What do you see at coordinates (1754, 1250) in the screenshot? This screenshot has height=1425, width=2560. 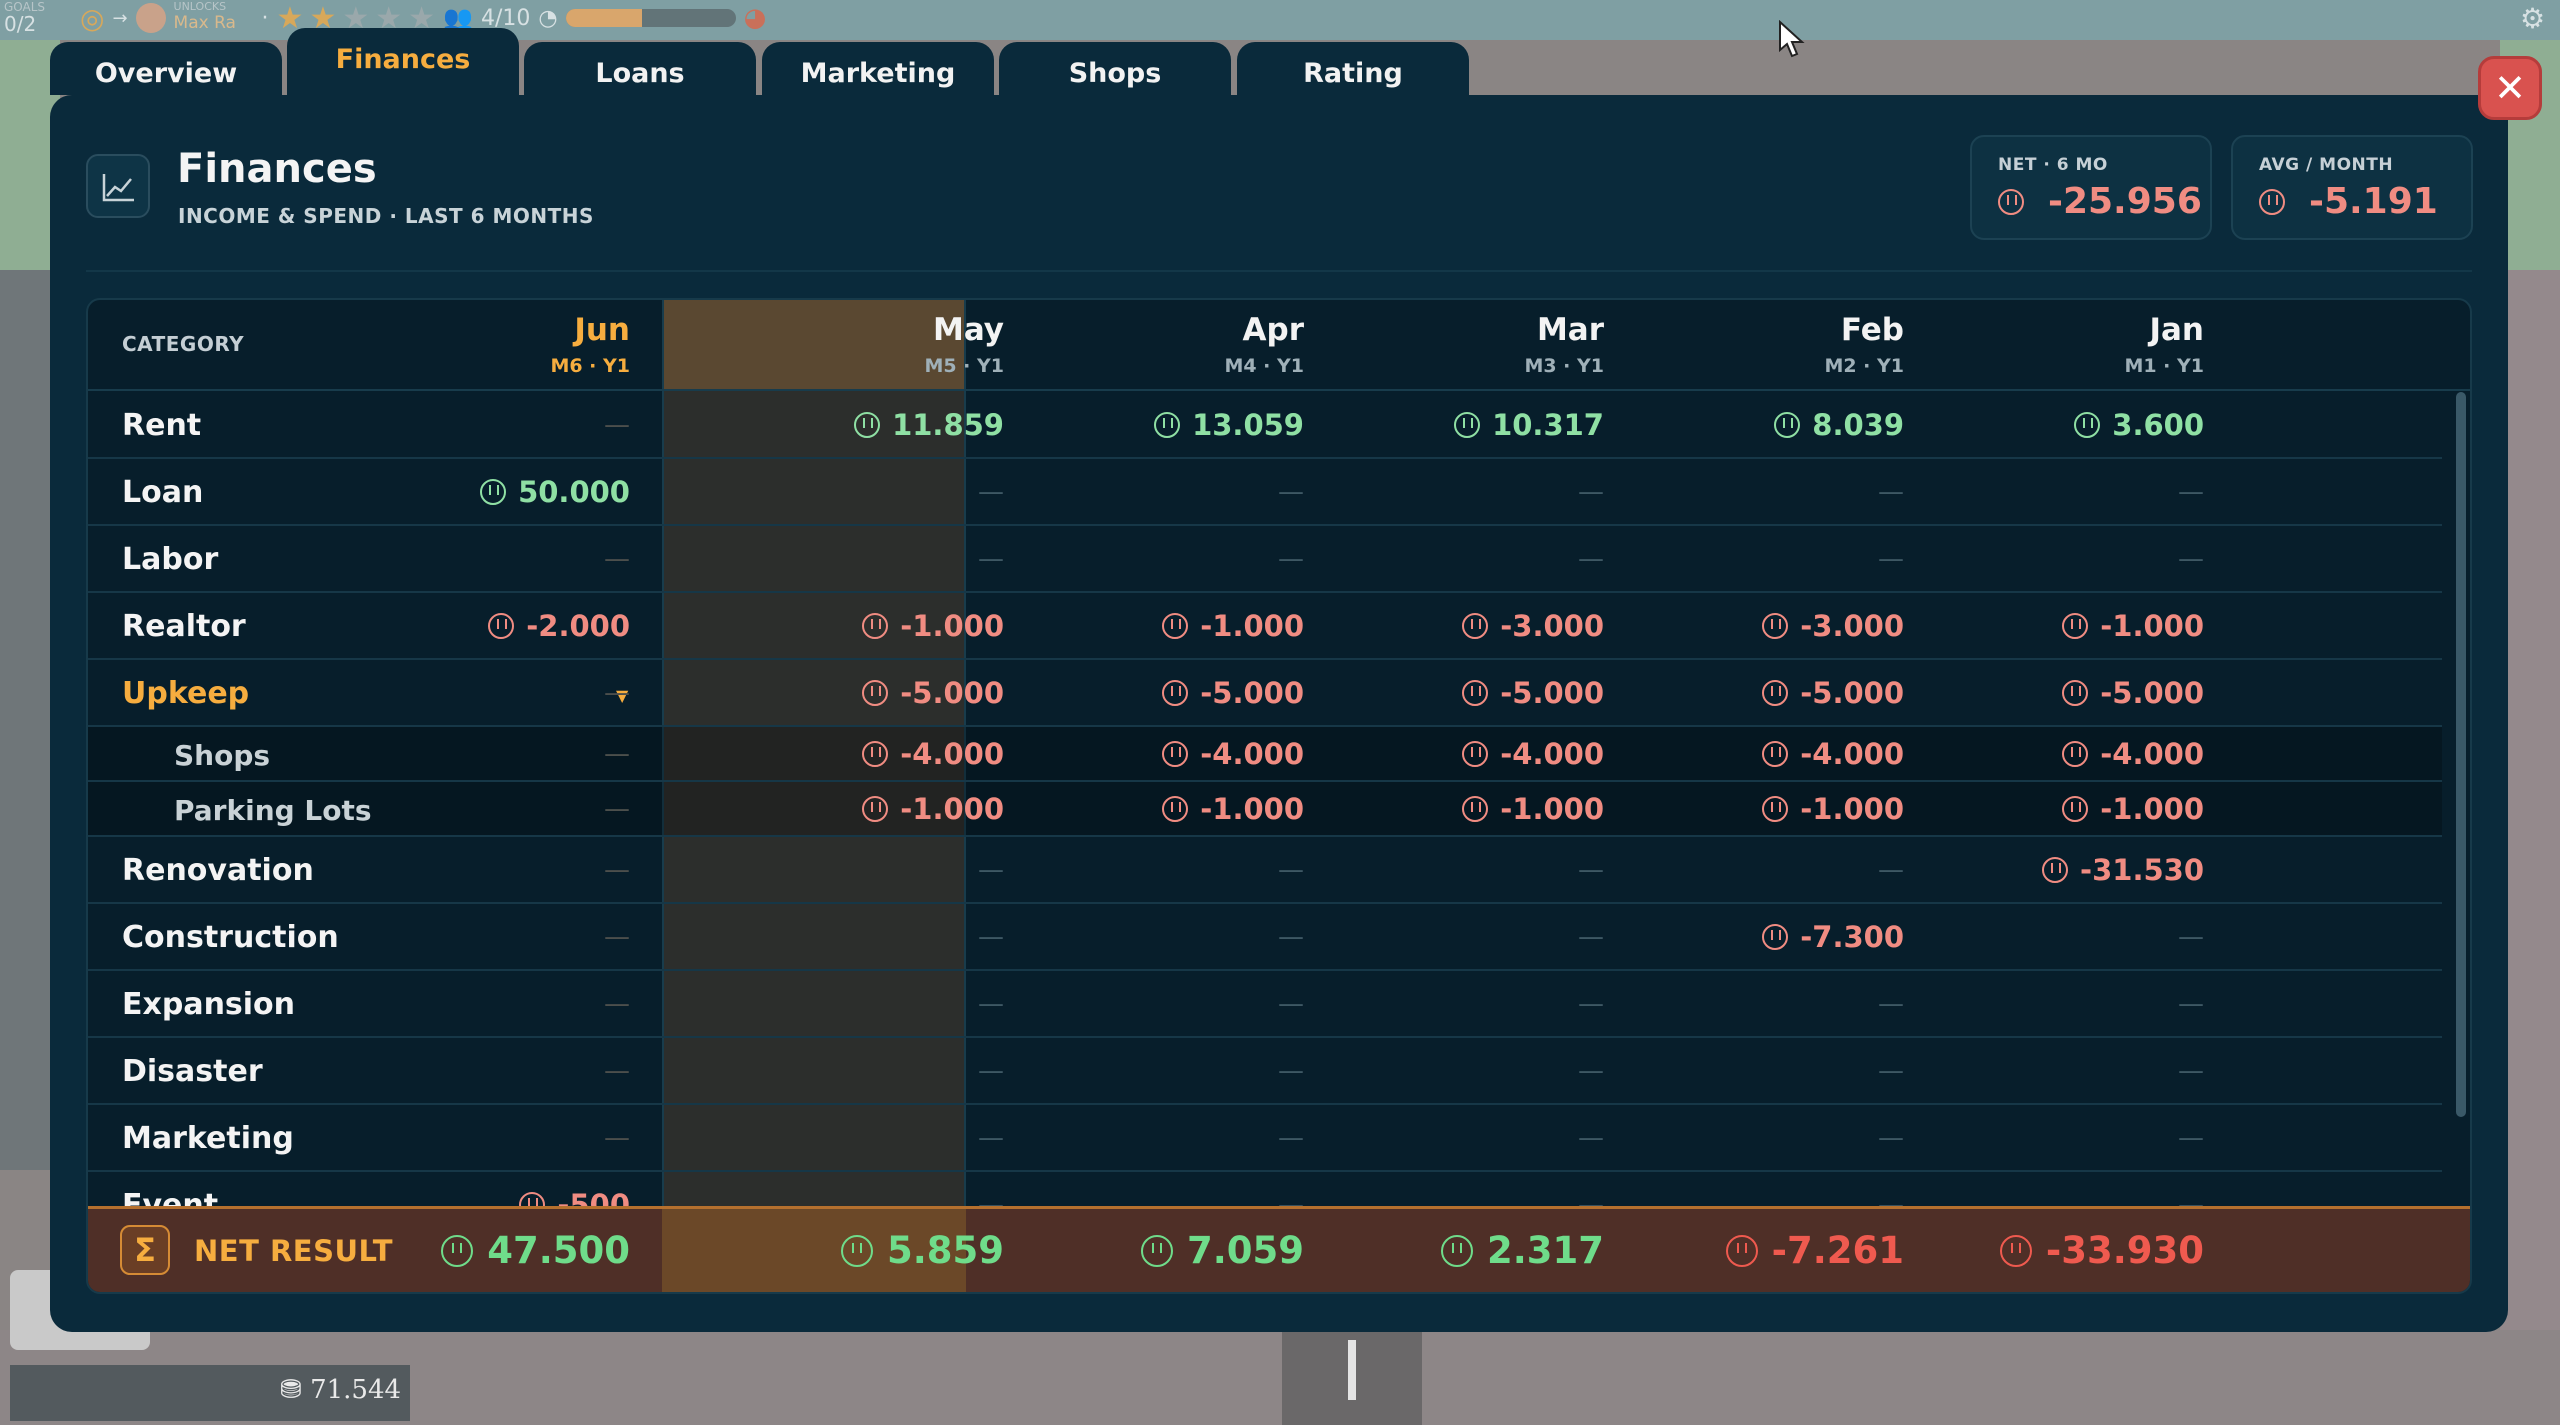 I see `net-value: -7.261` at bounding box center [1754, 1250].